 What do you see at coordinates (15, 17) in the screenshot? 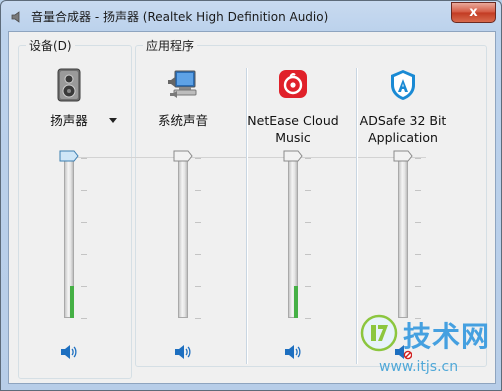
I see `speaker-title-icon` at bounding box center [15, 17].